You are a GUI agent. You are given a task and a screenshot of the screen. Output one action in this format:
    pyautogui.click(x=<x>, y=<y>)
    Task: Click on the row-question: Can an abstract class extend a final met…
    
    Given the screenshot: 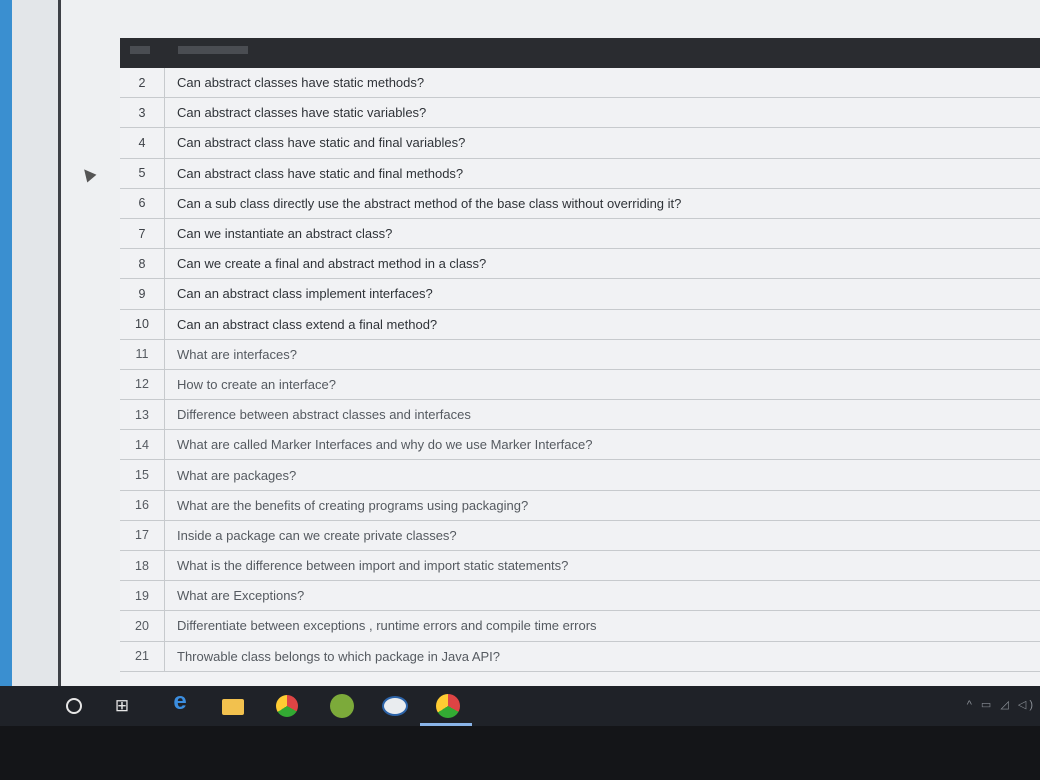 What is the action you would take?
    pyautogui.click(x=307, y=324)
    